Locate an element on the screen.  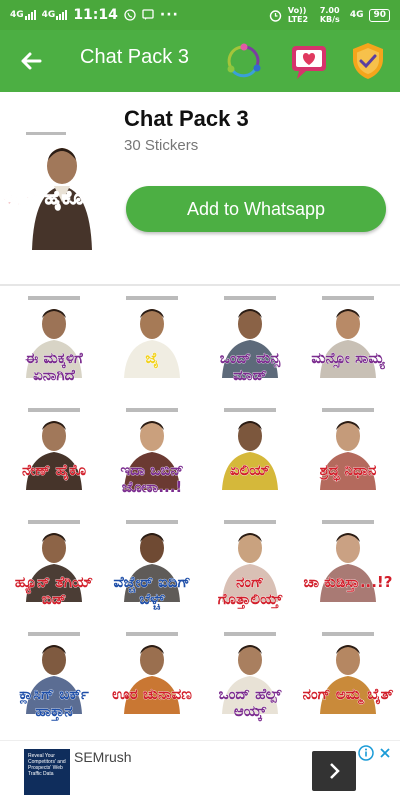
heart-chat-icon is located at coordinates (309, 61).